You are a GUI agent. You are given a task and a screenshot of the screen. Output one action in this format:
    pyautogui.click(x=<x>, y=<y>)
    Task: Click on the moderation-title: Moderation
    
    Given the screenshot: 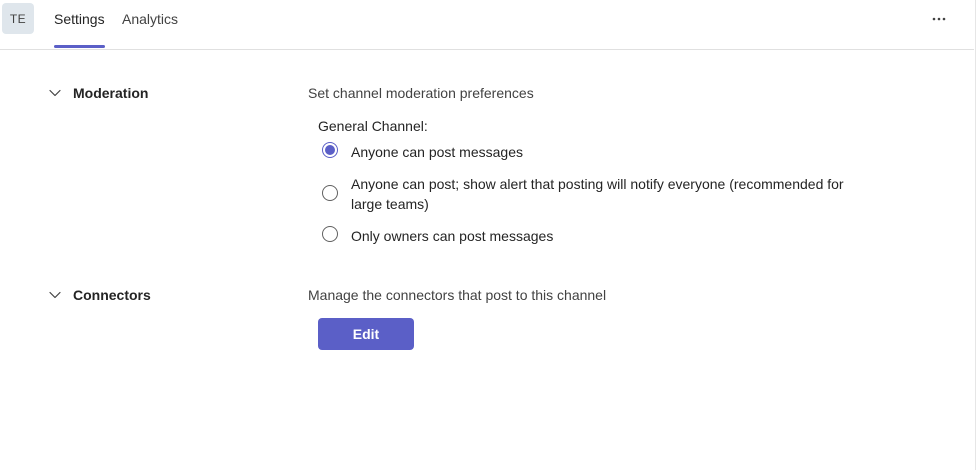 What is the action you would take?
    pyautogui.click(x=111, y=93)
    